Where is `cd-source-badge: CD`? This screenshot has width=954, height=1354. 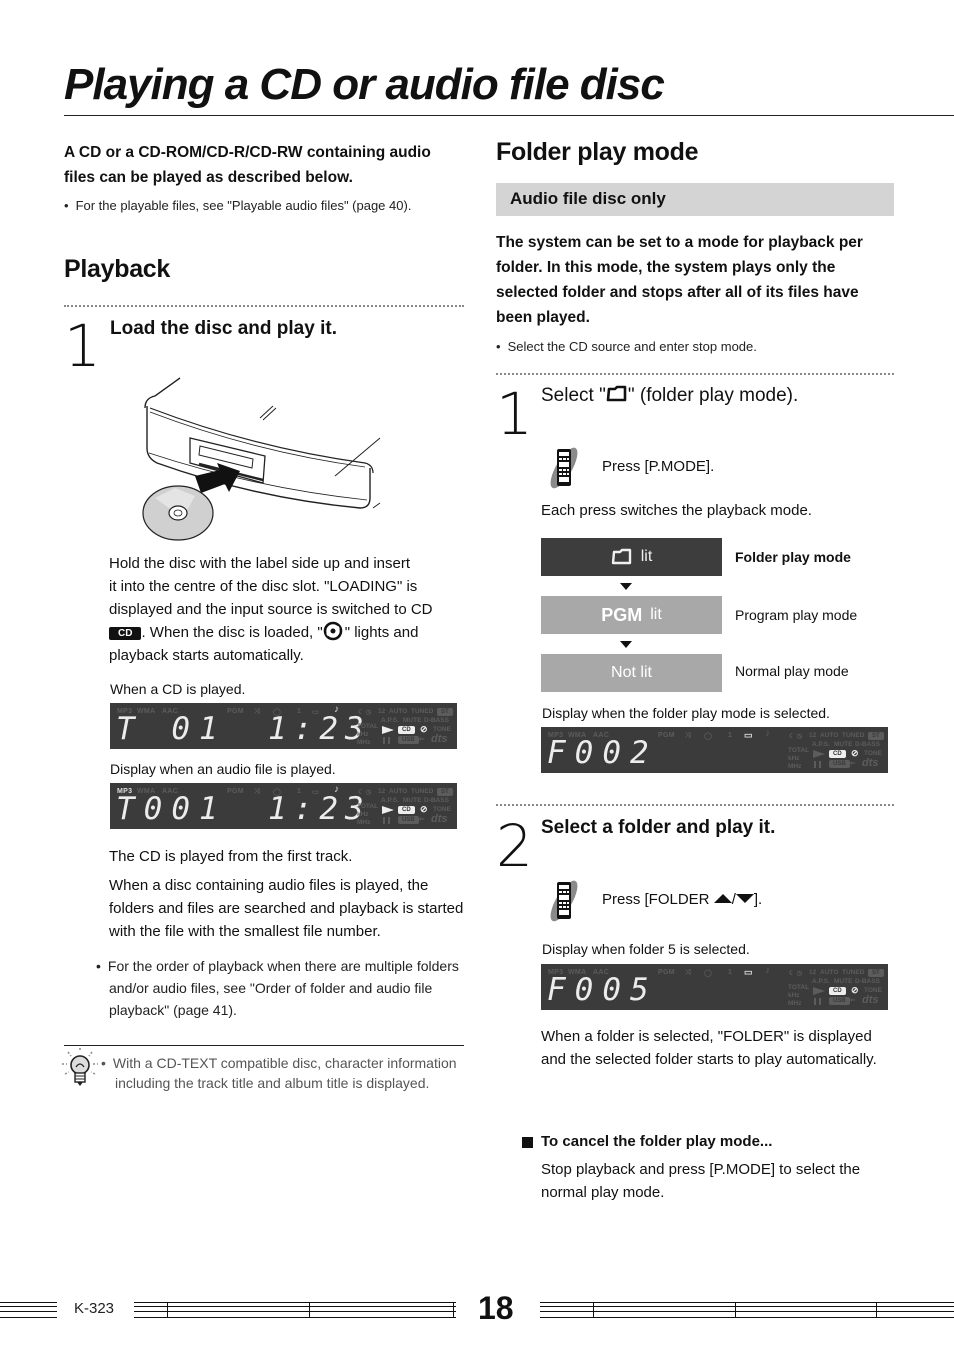 cd-source-badge: CD is located at coordinates (125, 633).